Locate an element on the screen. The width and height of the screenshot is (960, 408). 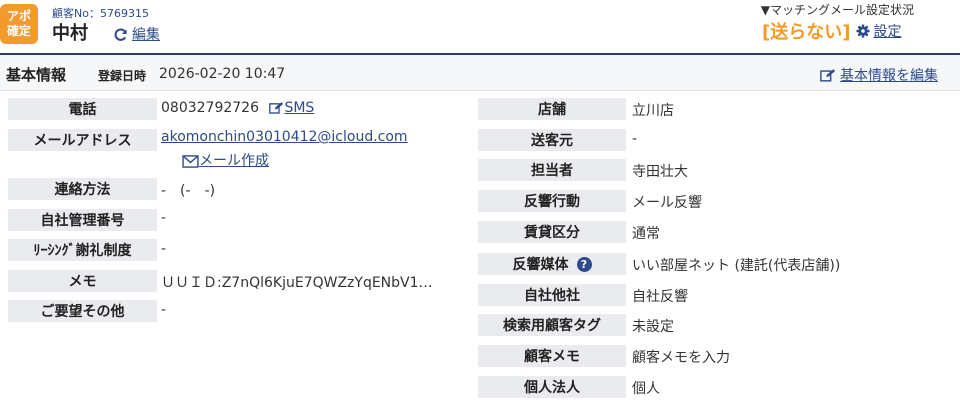
own-other-label: 自社他社 is located at coordinates (552, 295).